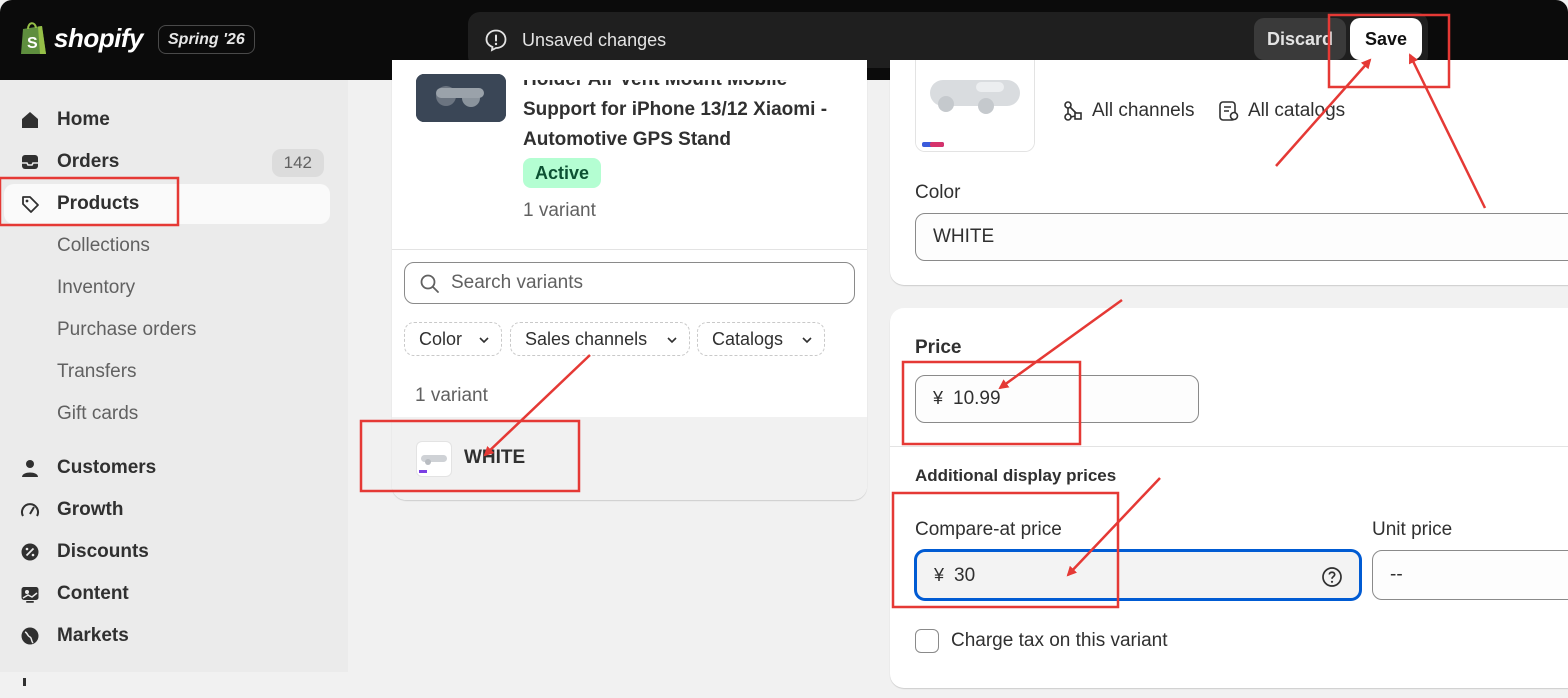  I want to click on unit-price-value: --, so click(1396, 574).